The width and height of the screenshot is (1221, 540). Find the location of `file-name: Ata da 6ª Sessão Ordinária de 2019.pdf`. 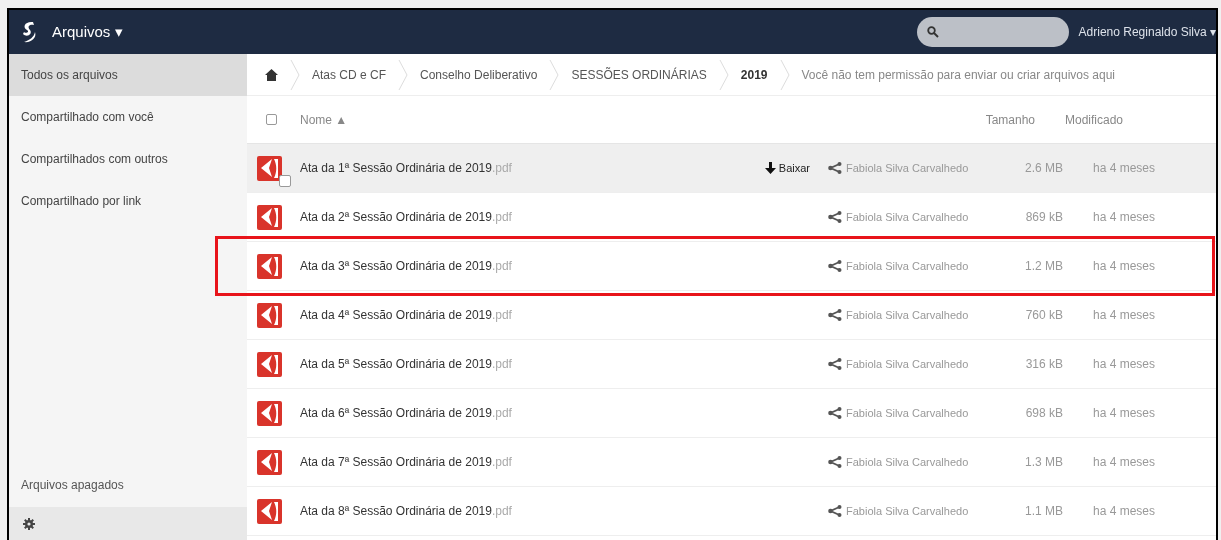

file-name: Ata da 6ª Sessão Ordinária de 2019.pdf is located at coordinates (502, 413).